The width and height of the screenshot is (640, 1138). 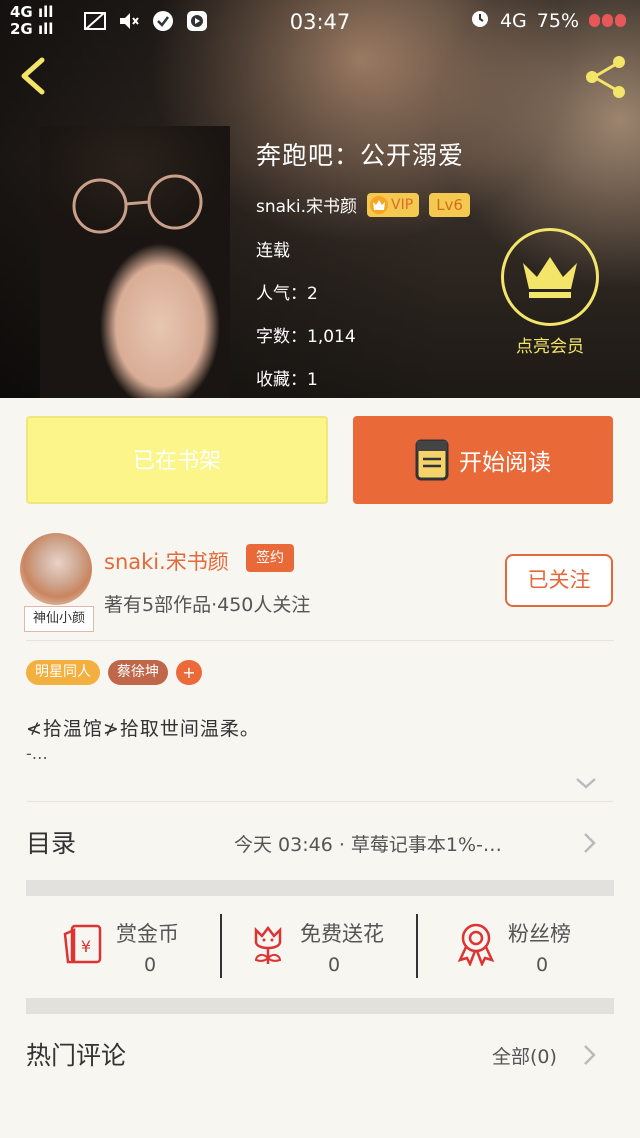 I want to click on start-reading-button: 开始阅读, so click(x=483, y=460).